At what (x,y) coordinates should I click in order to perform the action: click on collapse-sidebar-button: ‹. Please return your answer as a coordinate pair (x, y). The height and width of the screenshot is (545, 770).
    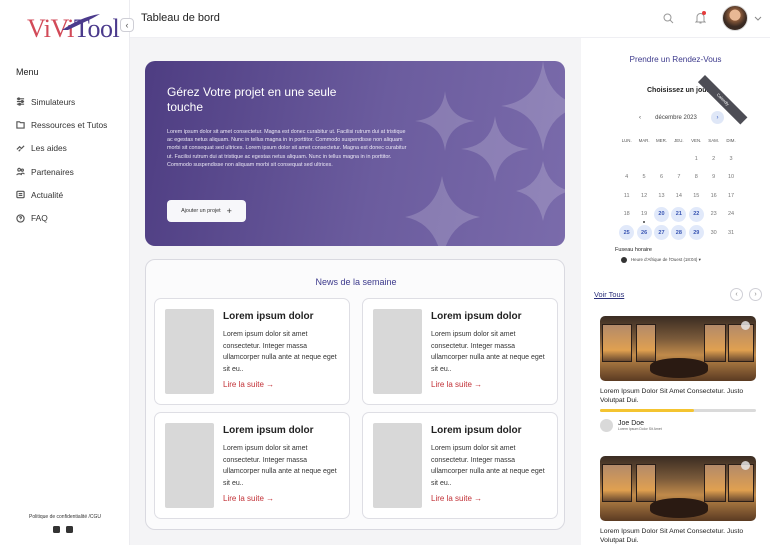
    Looking at the image, I should click on (127, 25).